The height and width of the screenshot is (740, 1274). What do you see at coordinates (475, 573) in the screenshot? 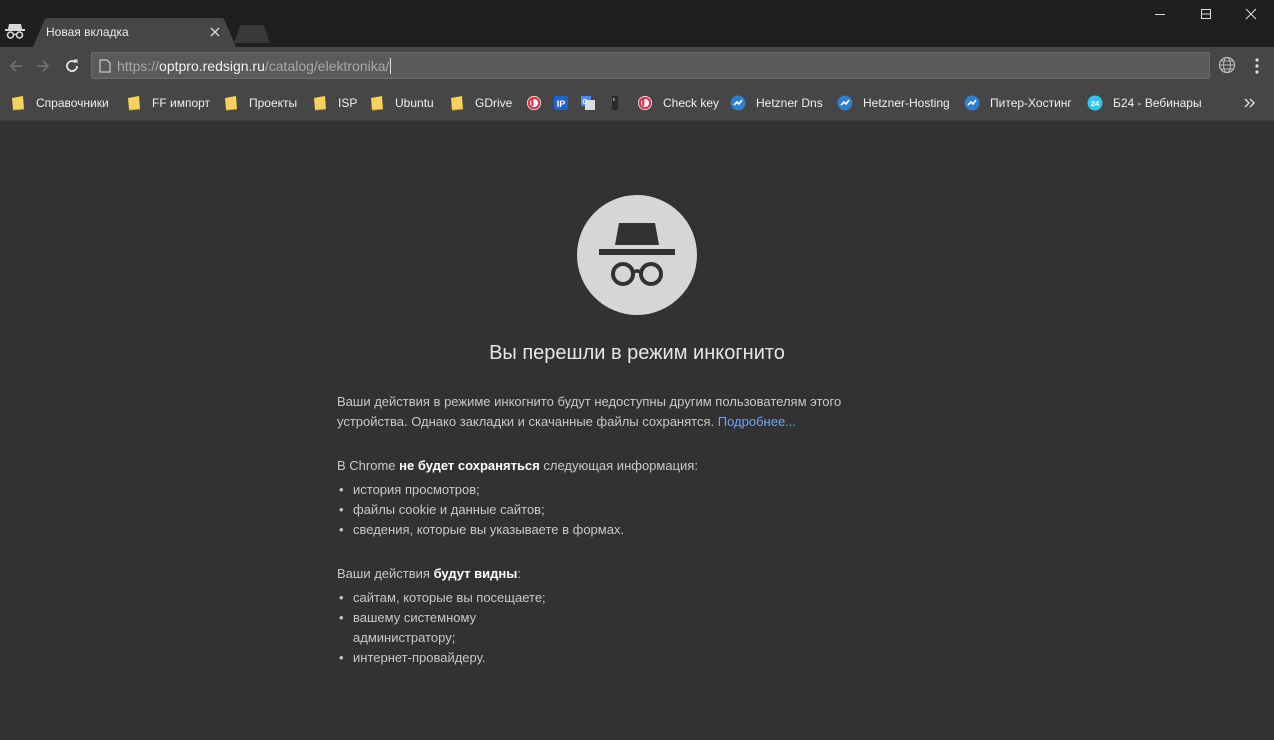
I see `visible-bold: будут видны` at bounding box center [475, 573].